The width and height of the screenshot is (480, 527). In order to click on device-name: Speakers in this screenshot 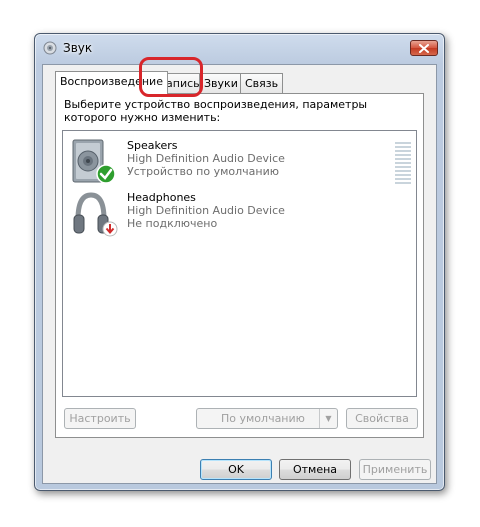, I will do `click(152, 145)`.